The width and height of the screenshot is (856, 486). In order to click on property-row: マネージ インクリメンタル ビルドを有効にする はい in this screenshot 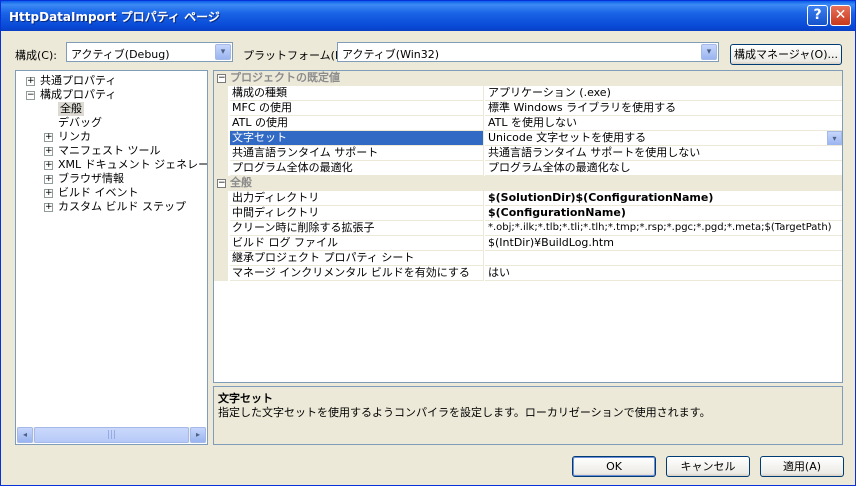, I will do `click(528, 273)`.